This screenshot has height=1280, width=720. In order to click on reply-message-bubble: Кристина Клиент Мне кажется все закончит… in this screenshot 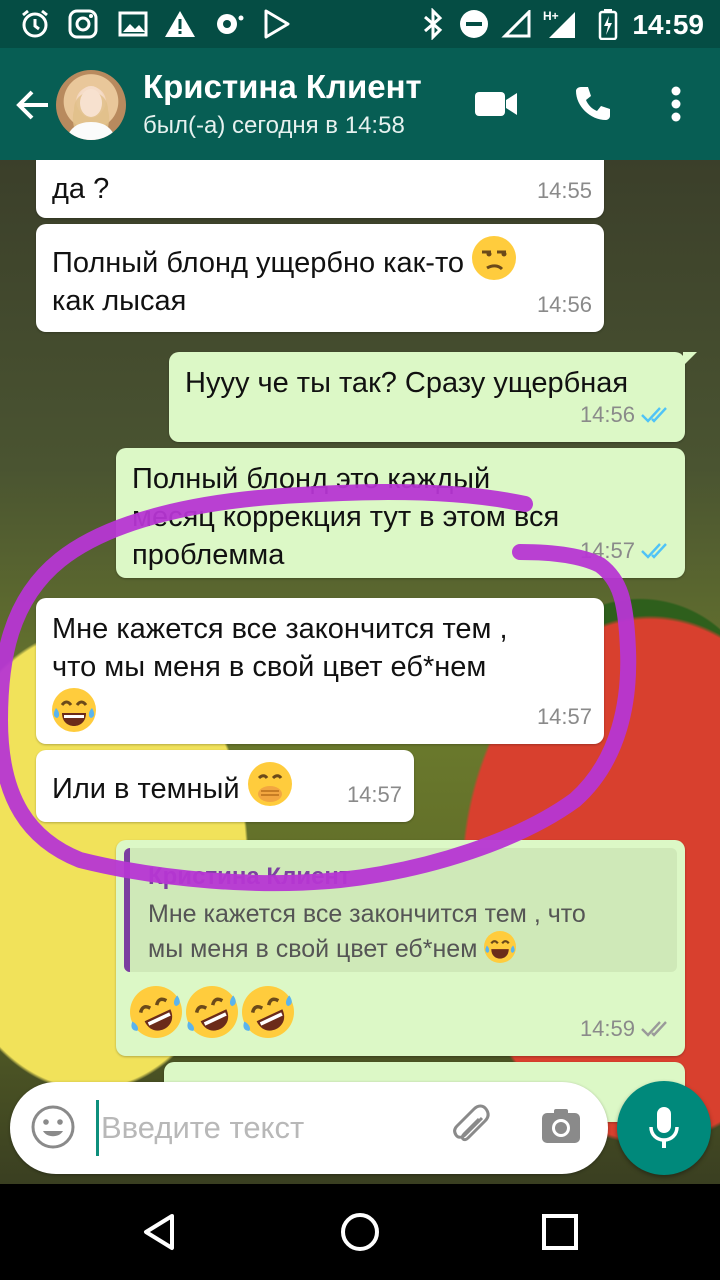, I will do `click(400, 948)`.